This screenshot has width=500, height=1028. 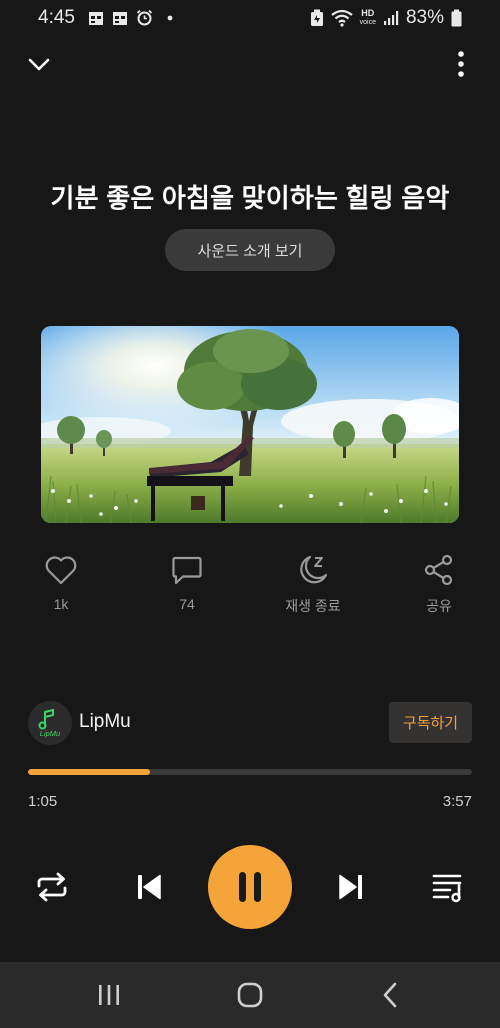 I want to click on lipmu-logo-icon: LipMu, so click(x=49, y=723).